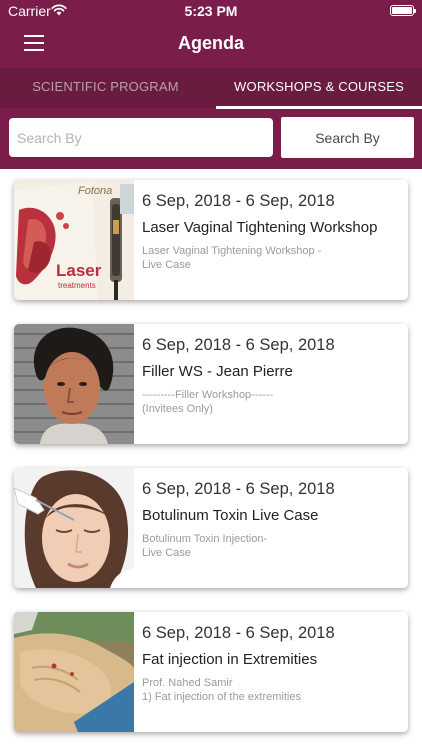 Image resolution: width=422 pixels, height=750 pixels. Describe the element at coordinates (105, 88) in the screenshot. I see `tab-scientific-program: SCIENTIFIC PROGRAM` at that location.